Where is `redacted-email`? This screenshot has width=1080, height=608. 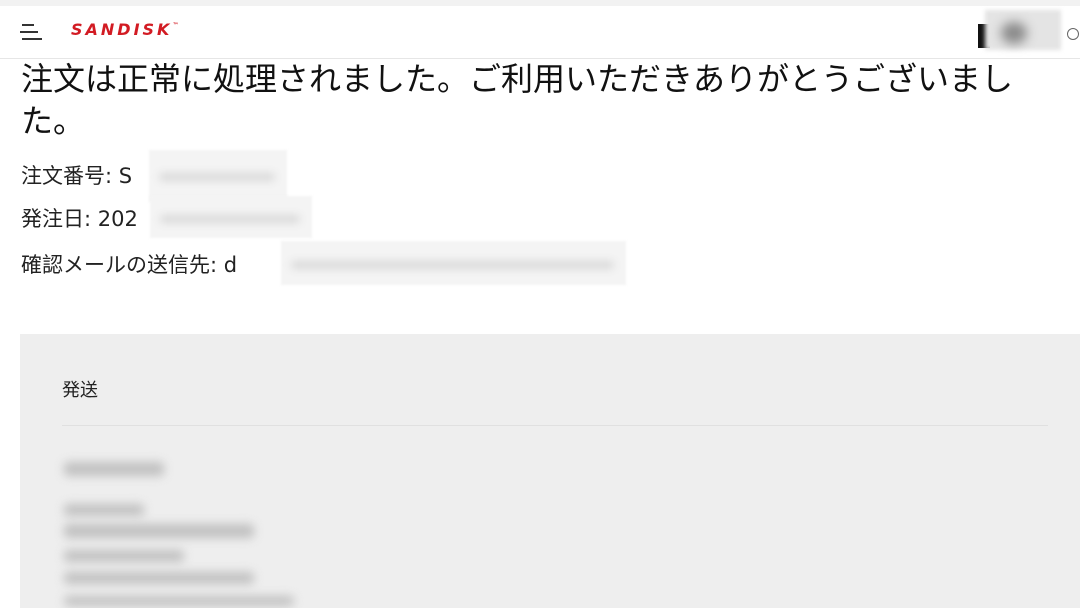
redacted-email is located at coordinates (453, 263).